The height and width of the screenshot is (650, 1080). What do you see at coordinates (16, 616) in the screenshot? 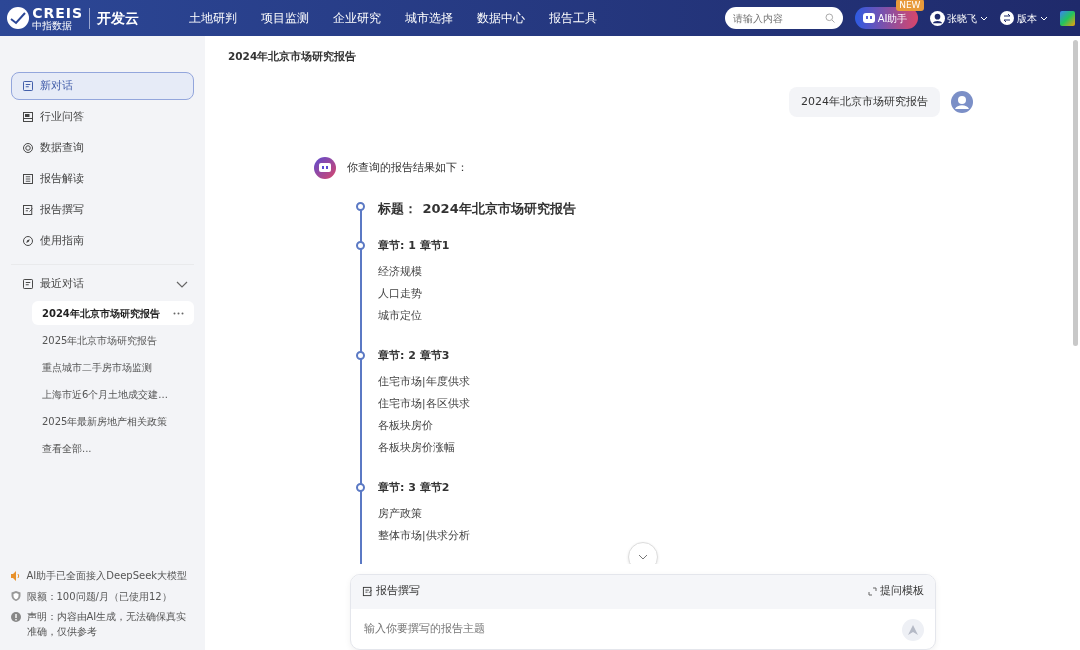
I see `info-icon` at bounding box center [16, 616].